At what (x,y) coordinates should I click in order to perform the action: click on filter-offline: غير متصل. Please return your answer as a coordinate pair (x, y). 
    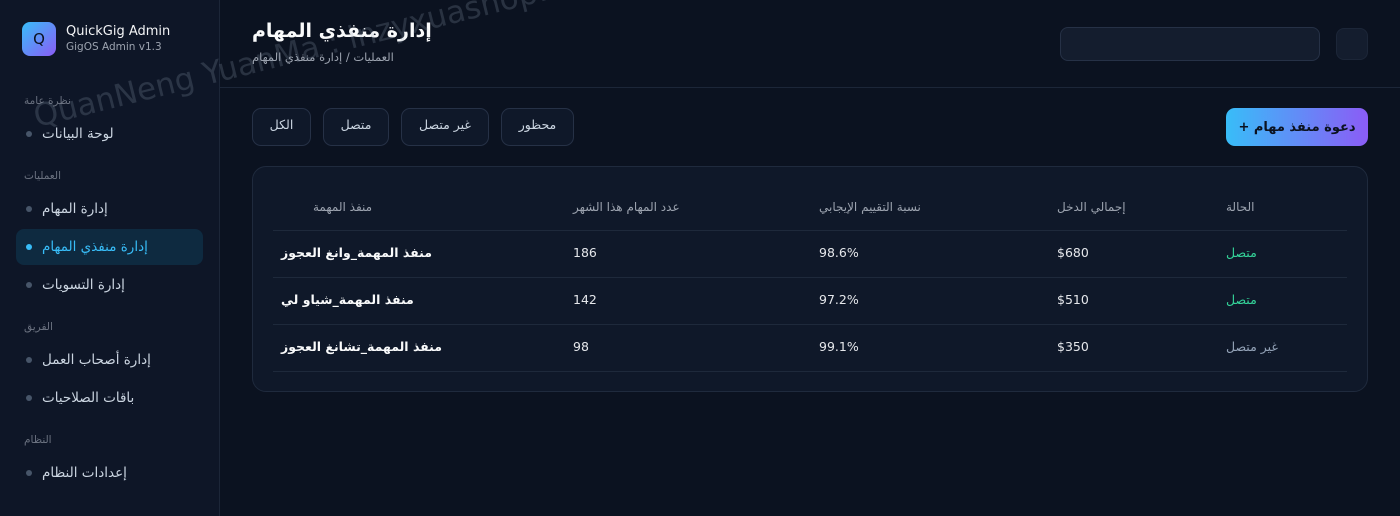
    Looking at the image, I should click on (445, 127).